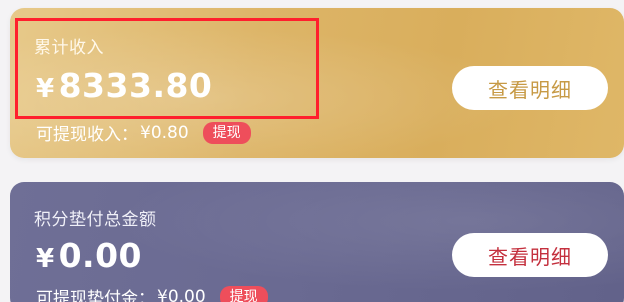 Image resolution: width=624 pixels, height=302 pixels. I want to click on points-withdrawable-value: ¥0.00, so click(181, 294).